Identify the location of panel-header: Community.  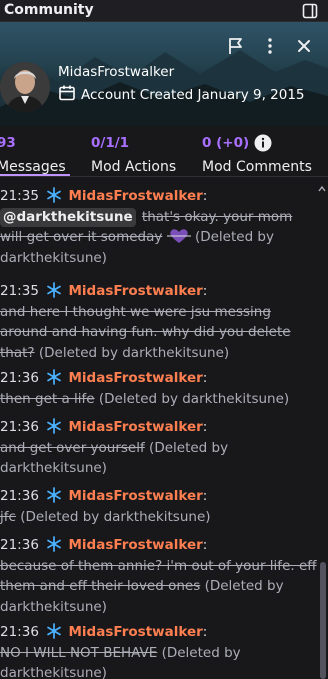
(164, 11).